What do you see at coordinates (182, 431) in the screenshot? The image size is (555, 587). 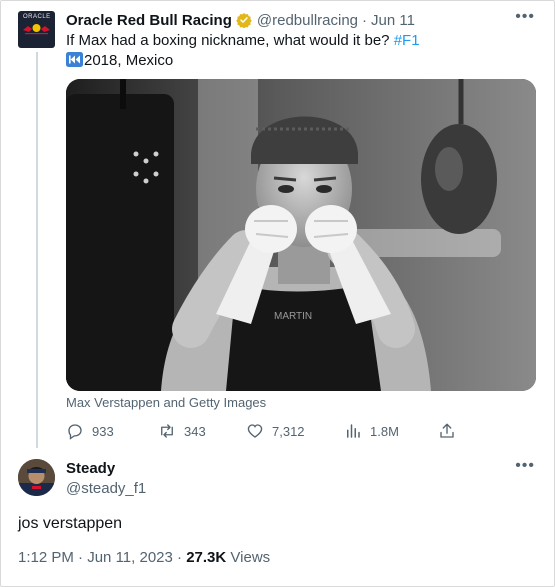 I see `repost-button: 343` at bounding box center [182, 431].